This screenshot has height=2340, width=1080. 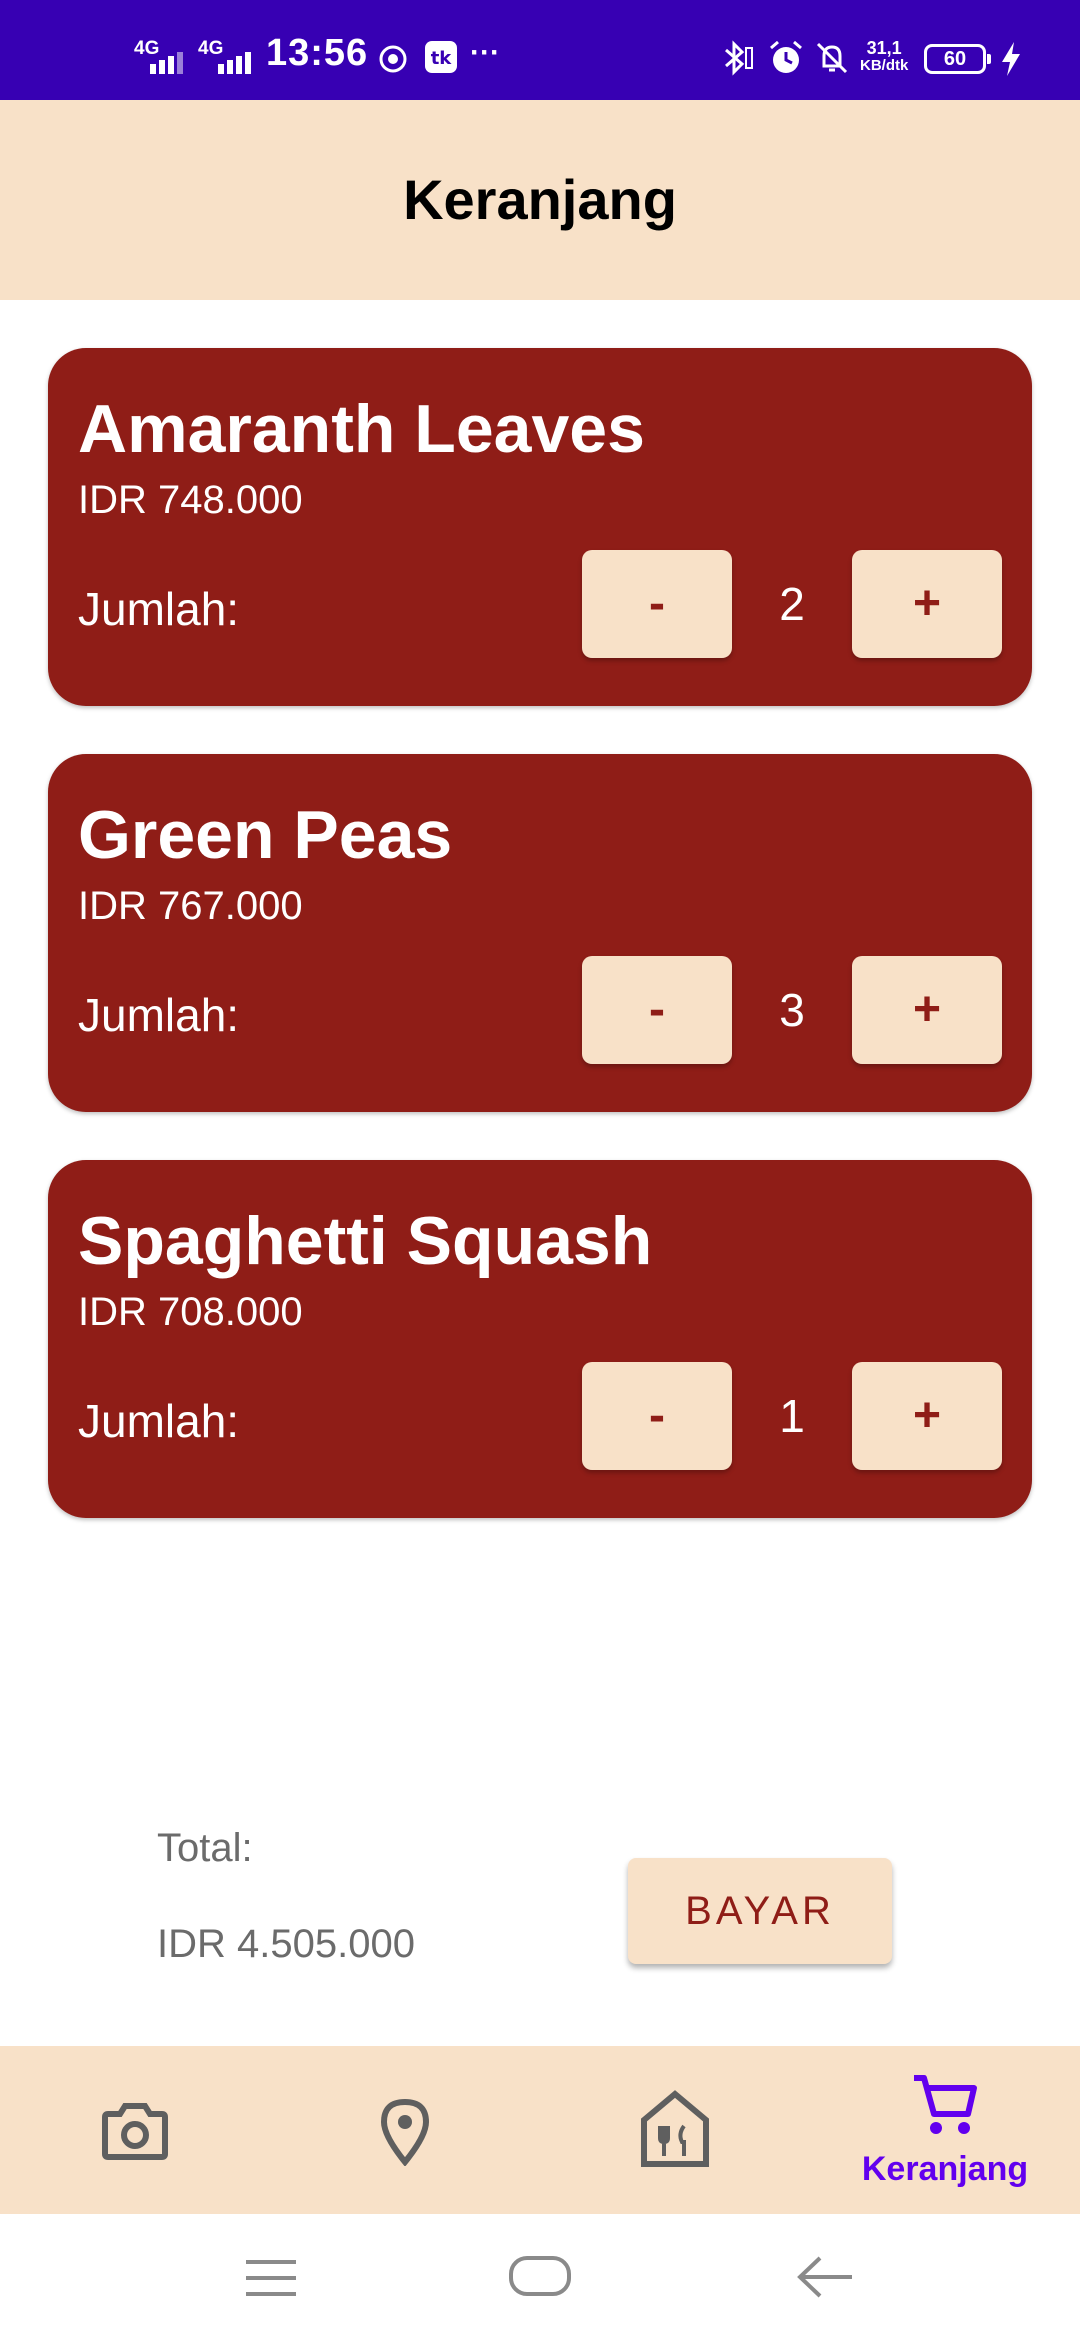 I want to click on quantity-value: 1, so click(x=792, y=1416).